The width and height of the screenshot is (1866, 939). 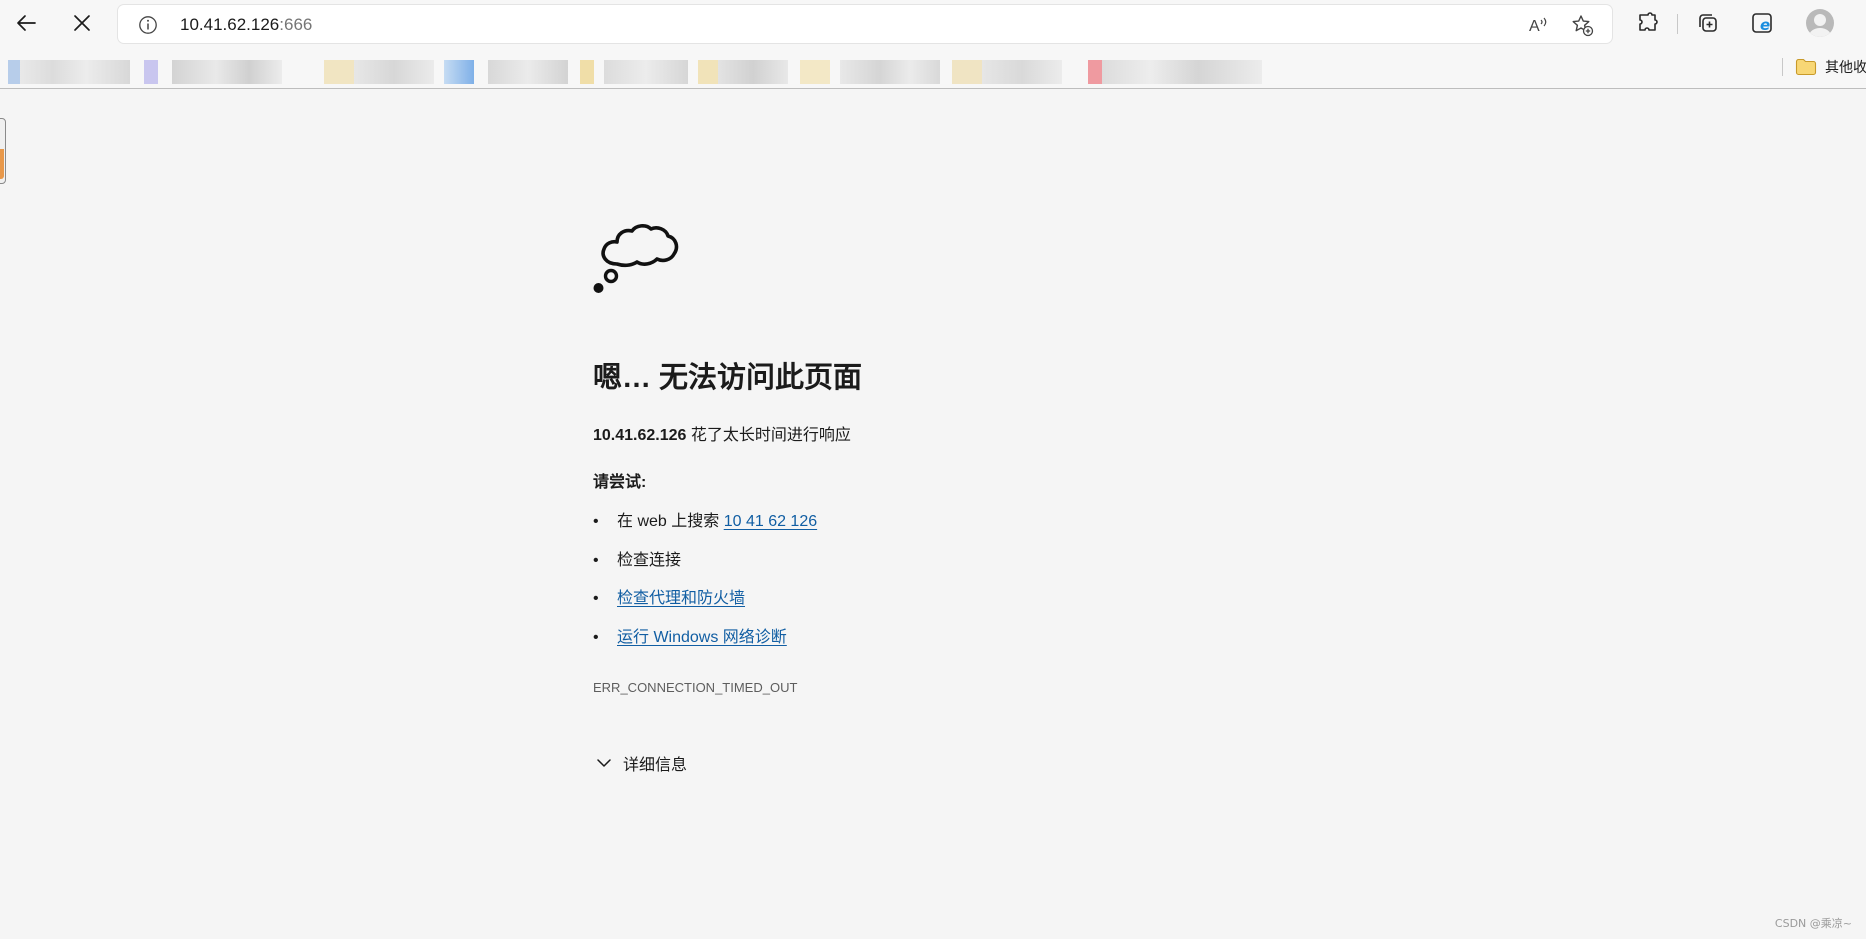 I want to click on chevron-down-icon, so click(x=604, y=763).